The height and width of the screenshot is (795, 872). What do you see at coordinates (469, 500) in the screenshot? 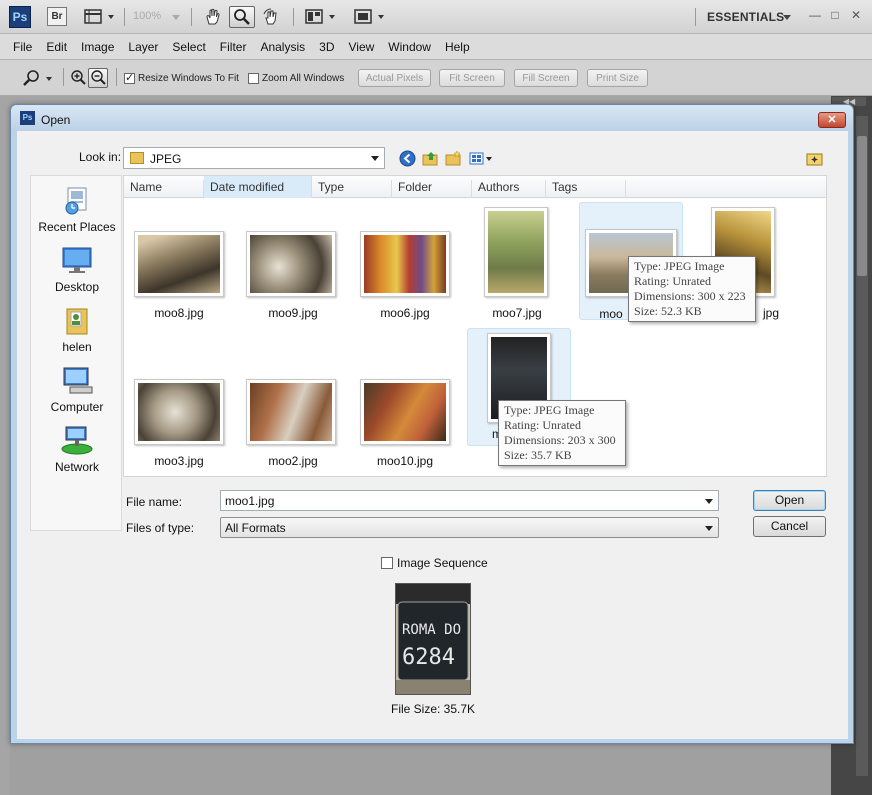
I see `file-name-input: moo1.jpg` at bounding box center [469, 500].